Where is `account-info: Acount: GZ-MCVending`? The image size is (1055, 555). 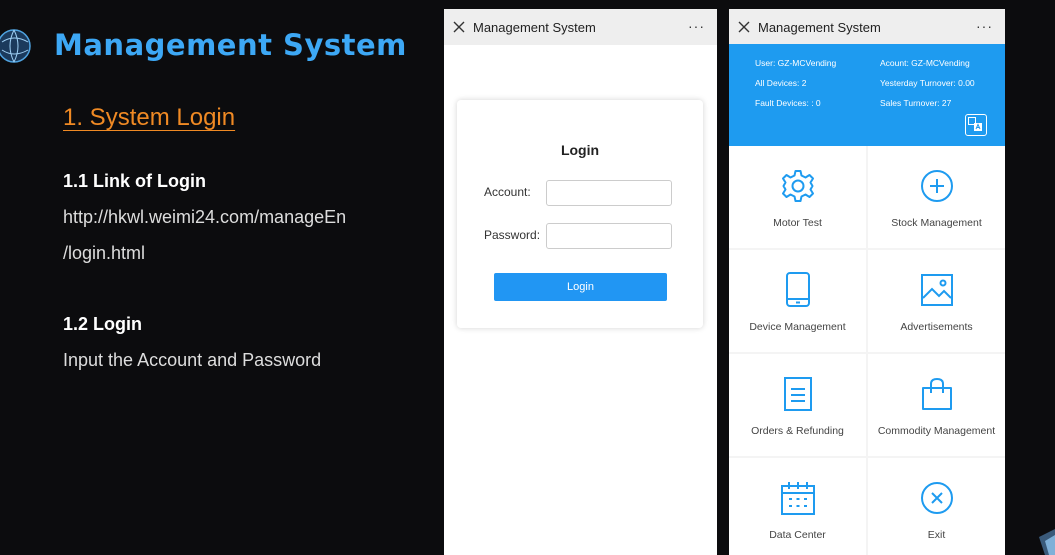 account-info: Acount: GZ-MCVending is located at coordinates (925, 63).